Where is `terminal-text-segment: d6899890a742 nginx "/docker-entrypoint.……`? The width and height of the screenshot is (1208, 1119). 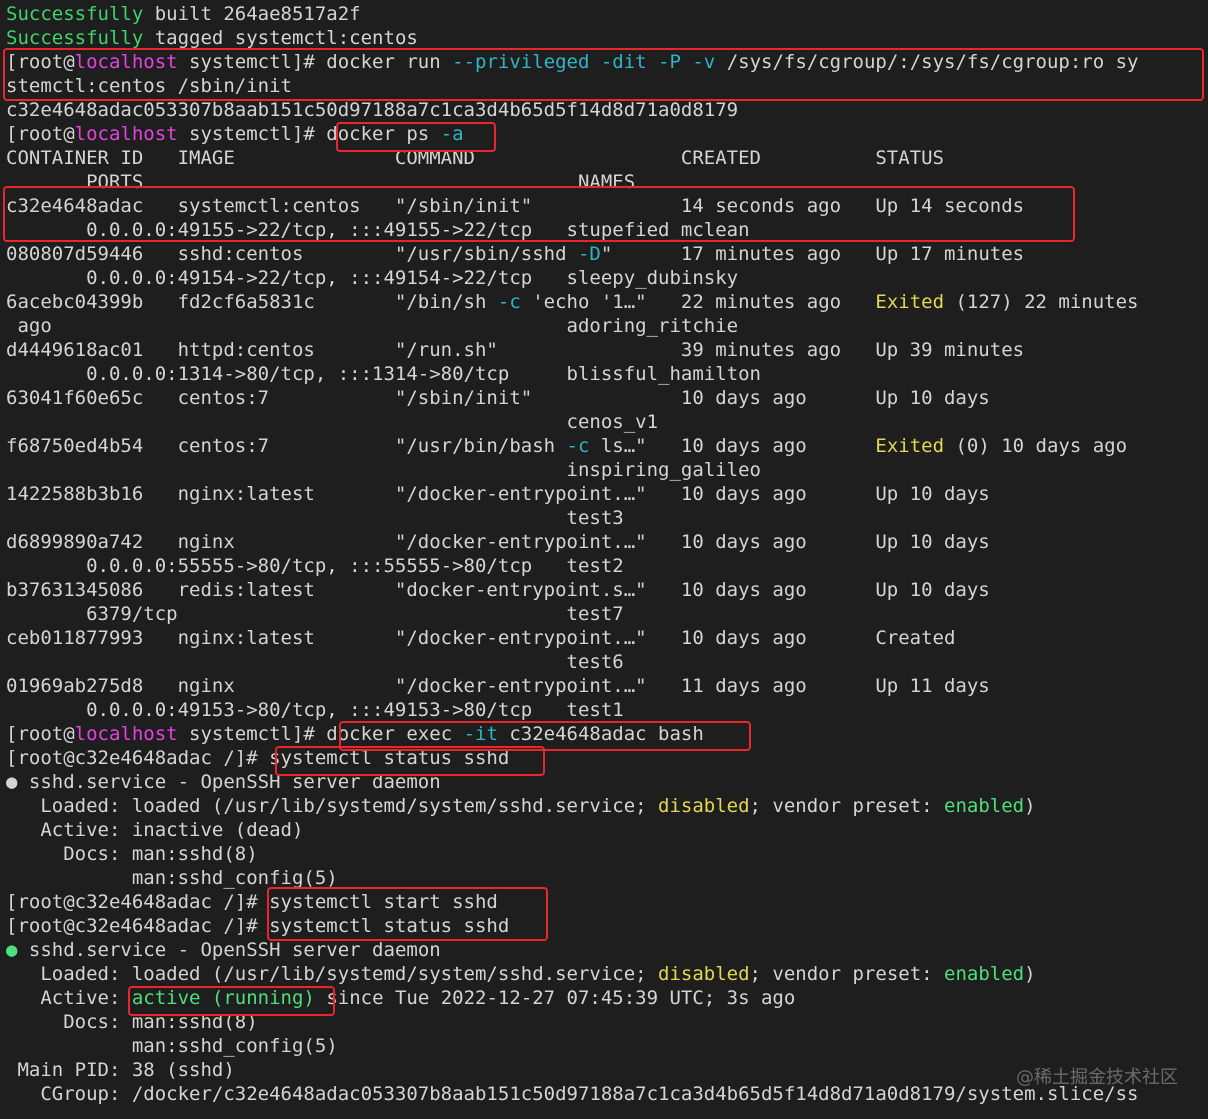
terminal-text-segment: d6899890a742 nginx "/docker-entrypoint.…… is located at coordinates (498, 542).